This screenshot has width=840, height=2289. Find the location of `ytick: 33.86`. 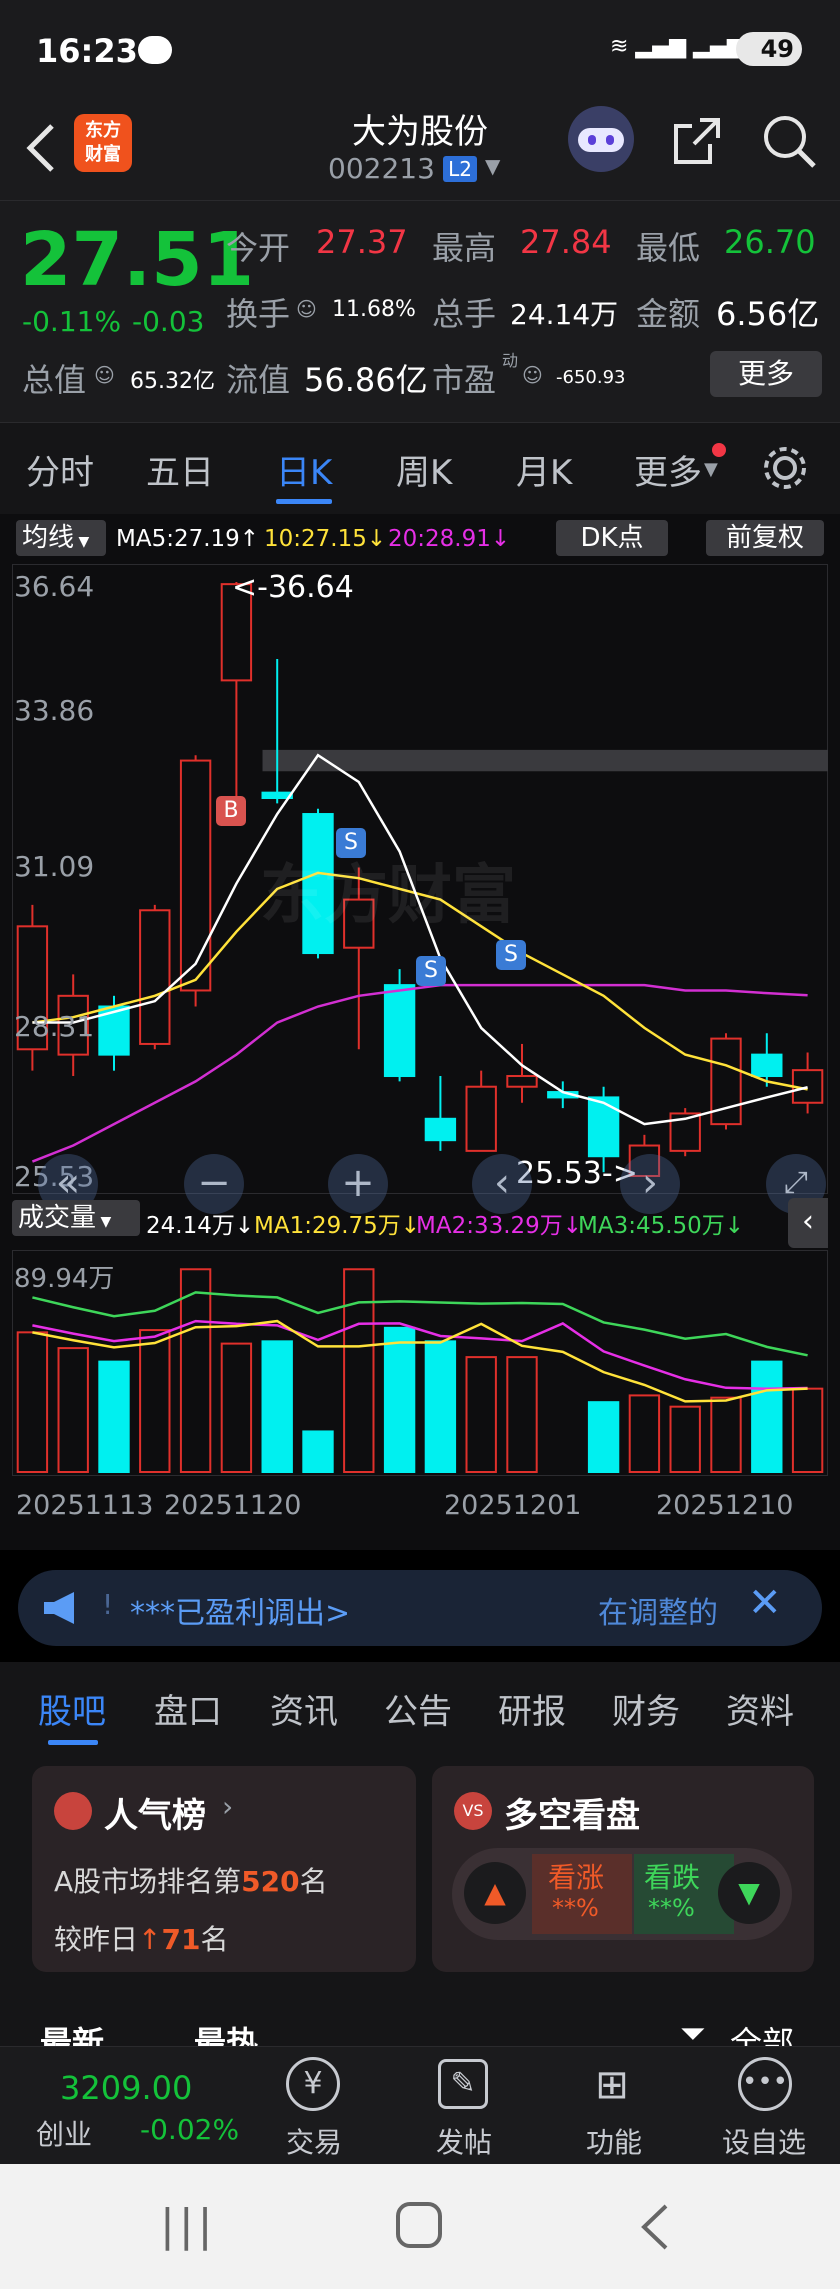

ytick: 33.86 is located at coordinates (54, 710).